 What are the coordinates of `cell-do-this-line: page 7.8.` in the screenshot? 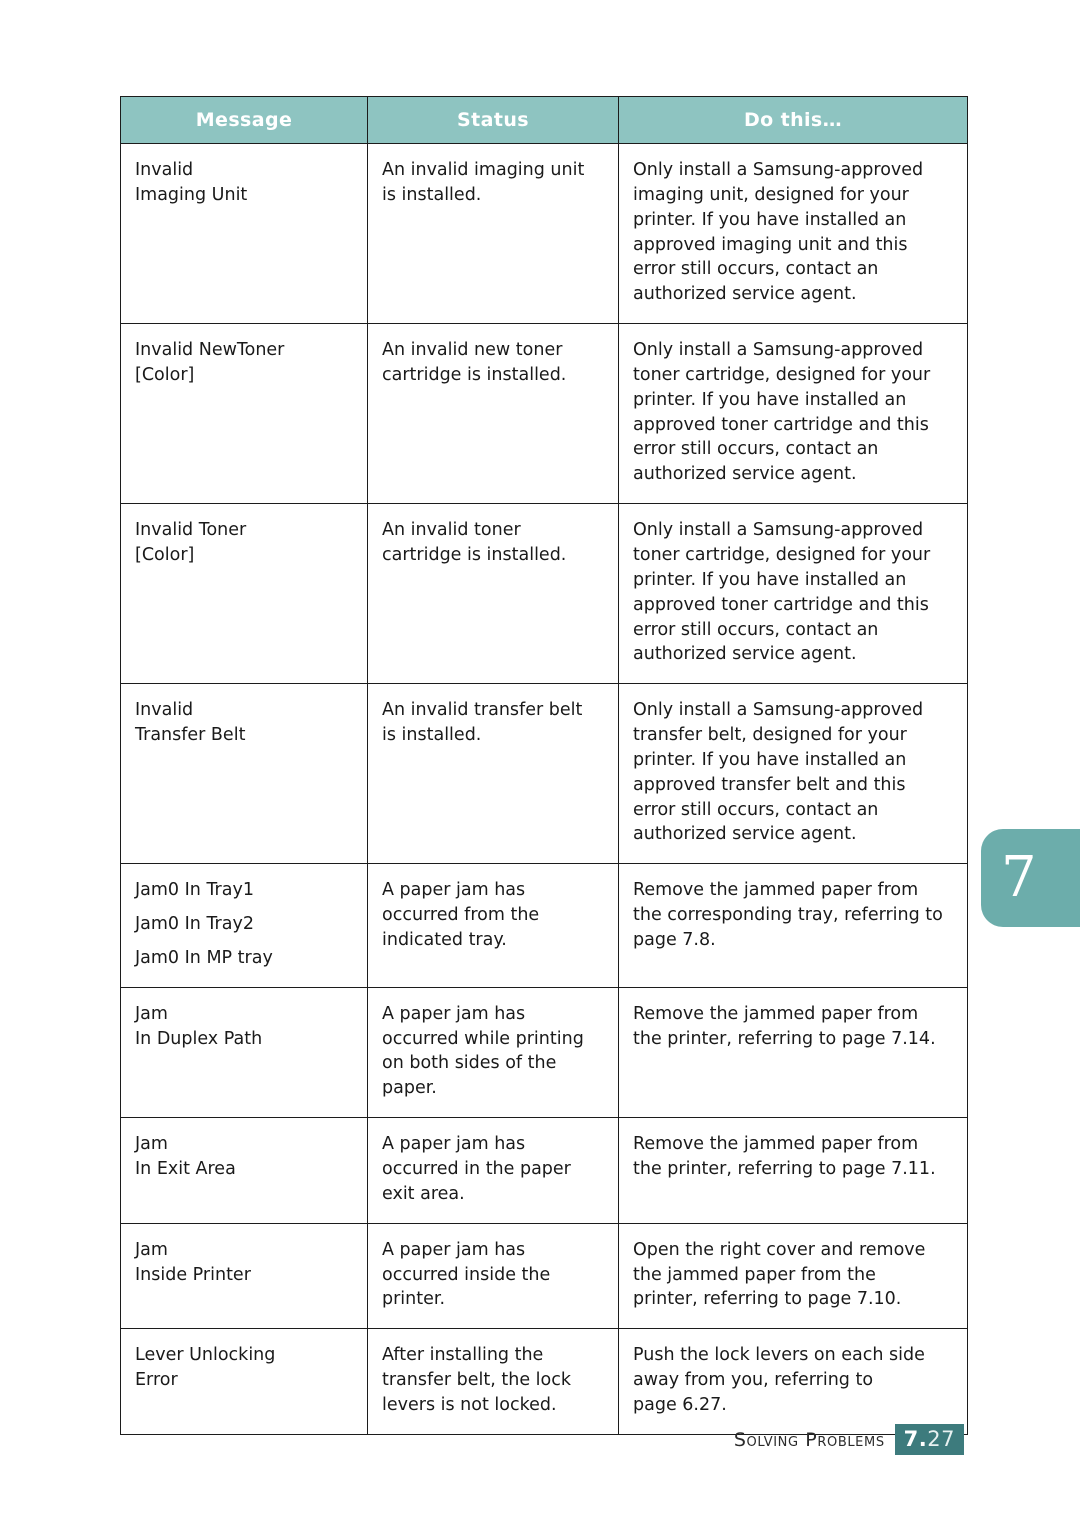 It's located at (674, 939).